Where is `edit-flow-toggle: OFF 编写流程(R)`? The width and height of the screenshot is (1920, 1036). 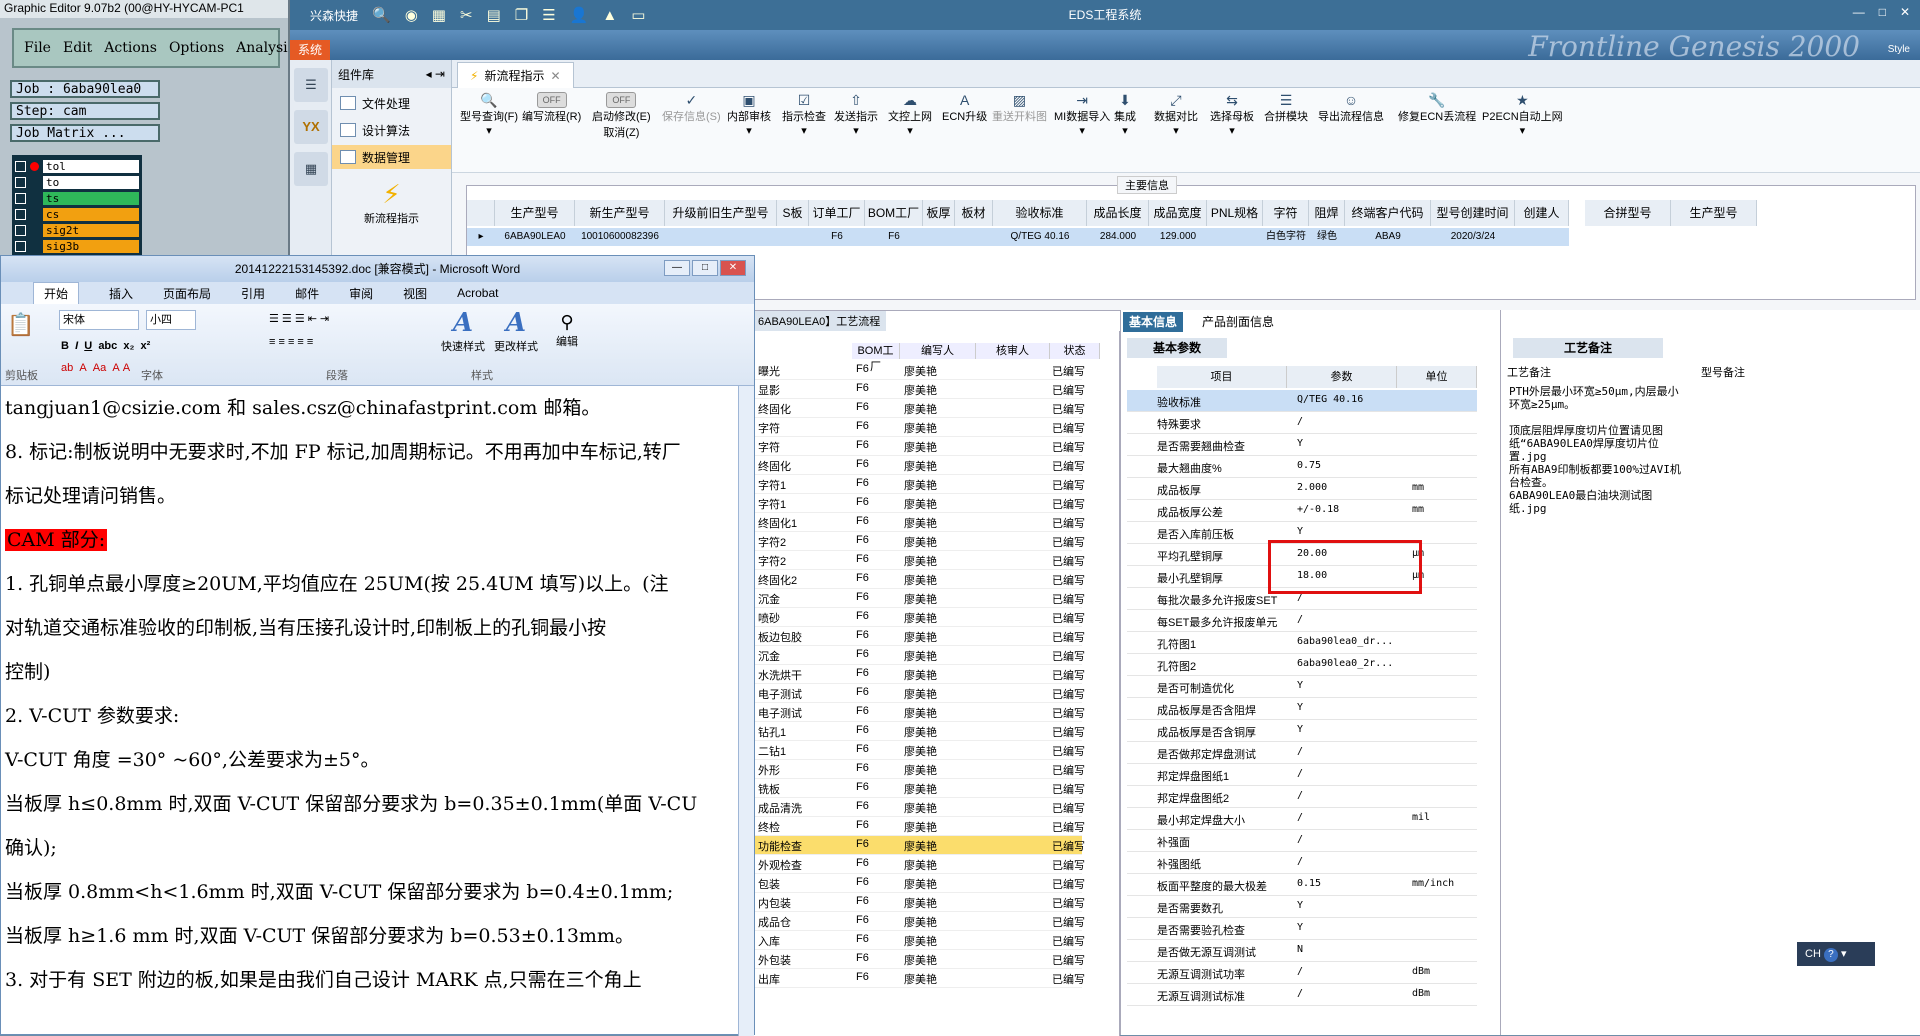 edit-flow-toggle: OFF 编写流程(R) is located at coordinates (551, 108).